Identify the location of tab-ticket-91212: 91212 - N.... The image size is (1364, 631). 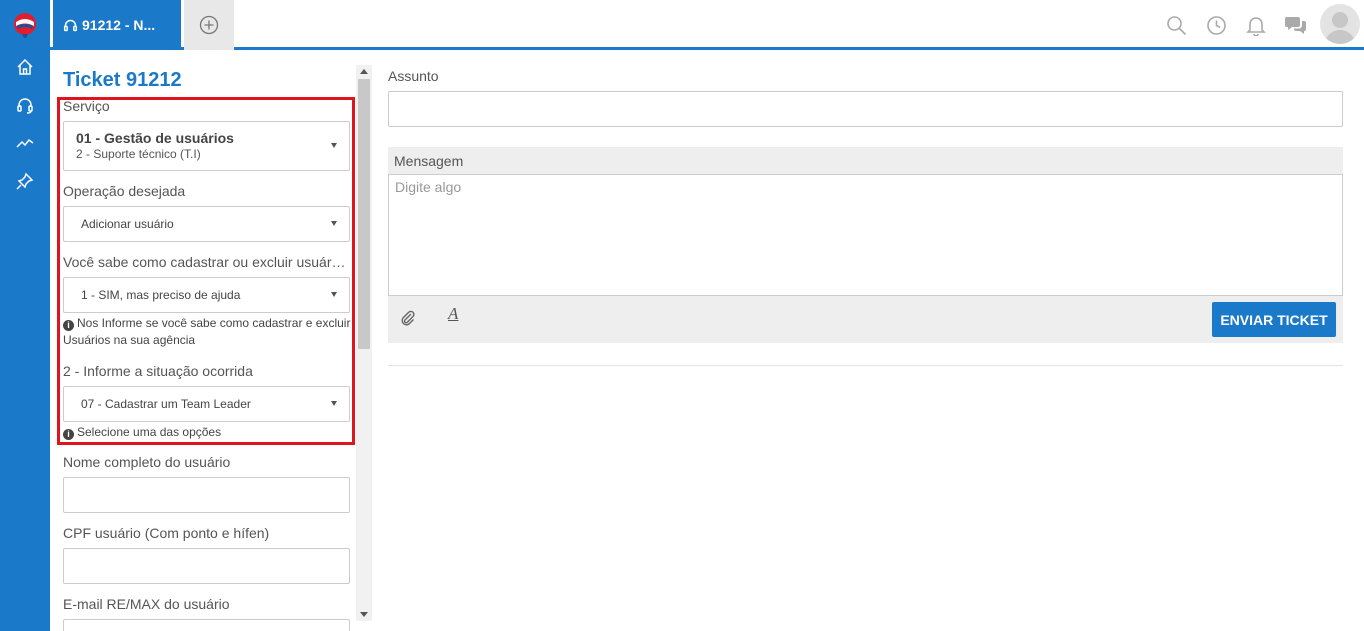
(117, 25).